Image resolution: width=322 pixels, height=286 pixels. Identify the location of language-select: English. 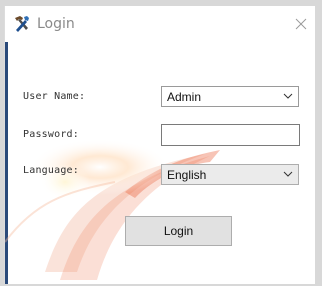
(230, 174).